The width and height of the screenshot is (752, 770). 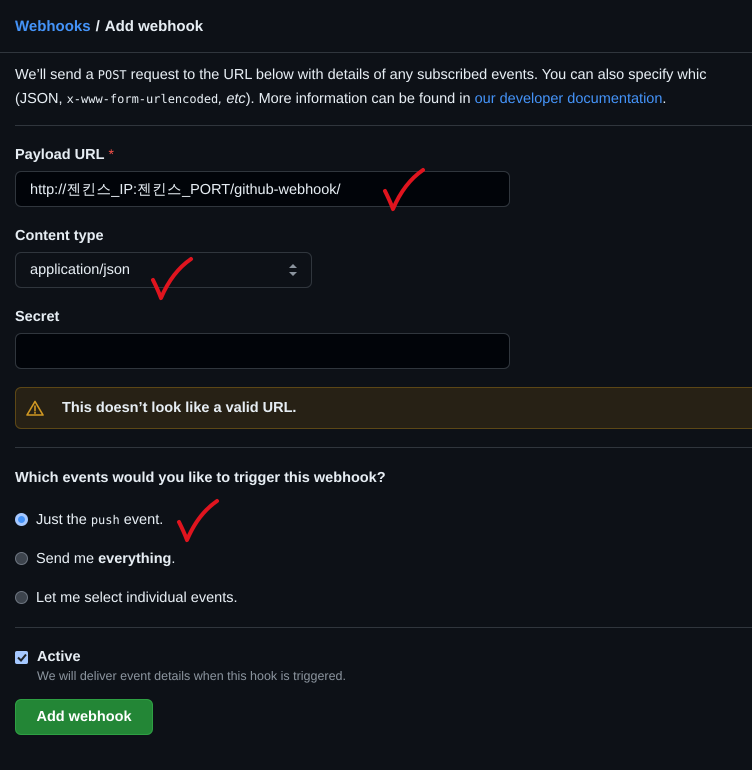 What do you see at coordinates (262, 189) in the screenshot?
I see `payload-url-field: http://젠킨스_IP:젠킨스_PORT/github-webhook/` at bounding box center [262, 189].